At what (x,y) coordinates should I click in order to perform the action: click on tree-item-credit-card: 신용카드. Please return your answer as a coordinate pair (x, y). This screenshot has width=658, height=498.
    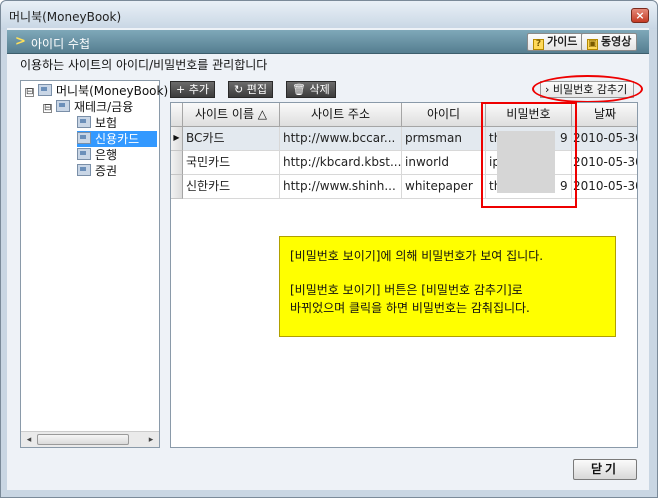
    Looking at the image, I should click on (117, 139).